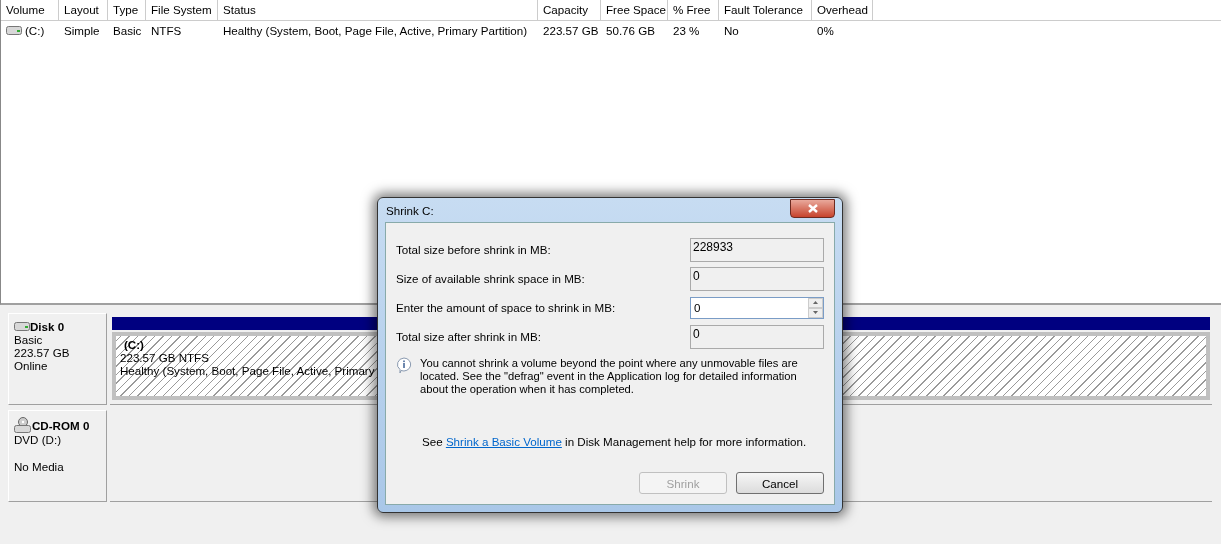 The height and width of the screenshot is (544, 1221). I want to click on spin-field: 0, so click(757, 307).